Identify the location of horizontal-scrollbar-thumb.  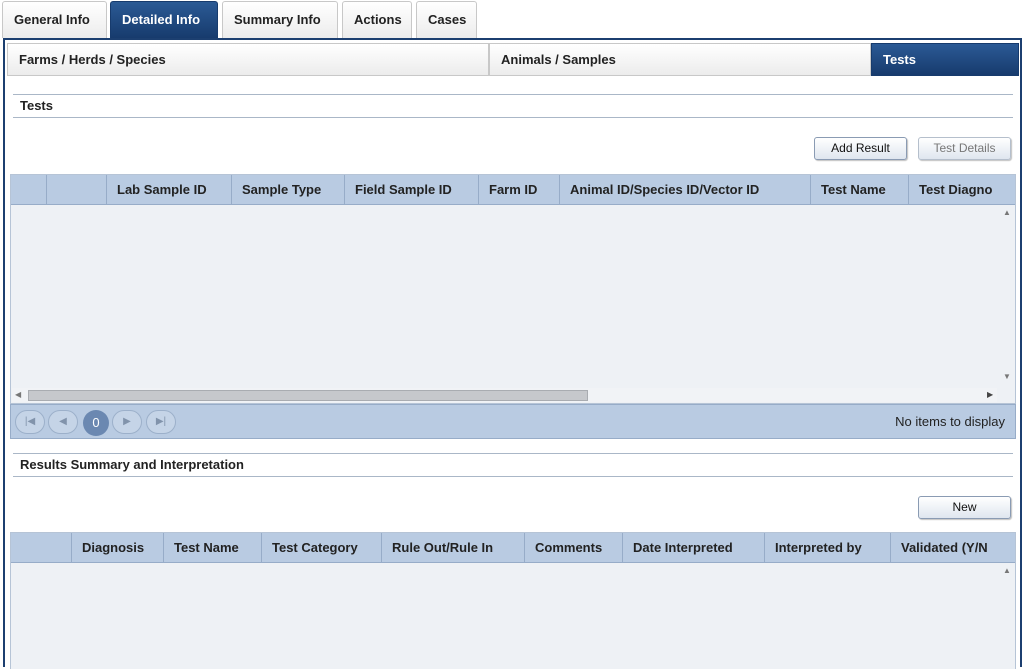
(308, 395).